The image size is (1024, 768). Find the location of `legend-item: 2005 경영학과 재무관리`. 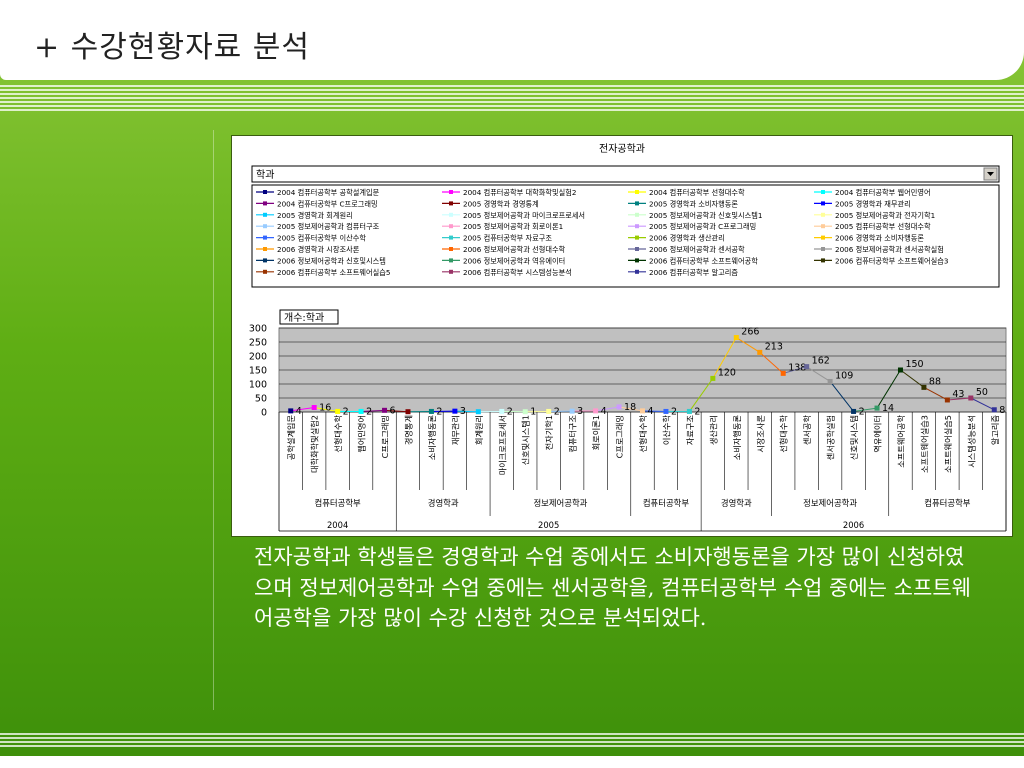

legend-item: 2005 경영학과 재무관리 is located at coordinates (873, 203).